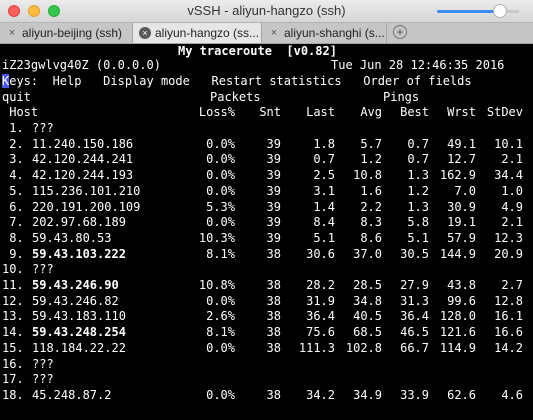 The width and height of the screenshot is (533, 420). Describe the element at coordinates (367, 332) in the screenshot. I see `hop-avg: 68.5` at that location.